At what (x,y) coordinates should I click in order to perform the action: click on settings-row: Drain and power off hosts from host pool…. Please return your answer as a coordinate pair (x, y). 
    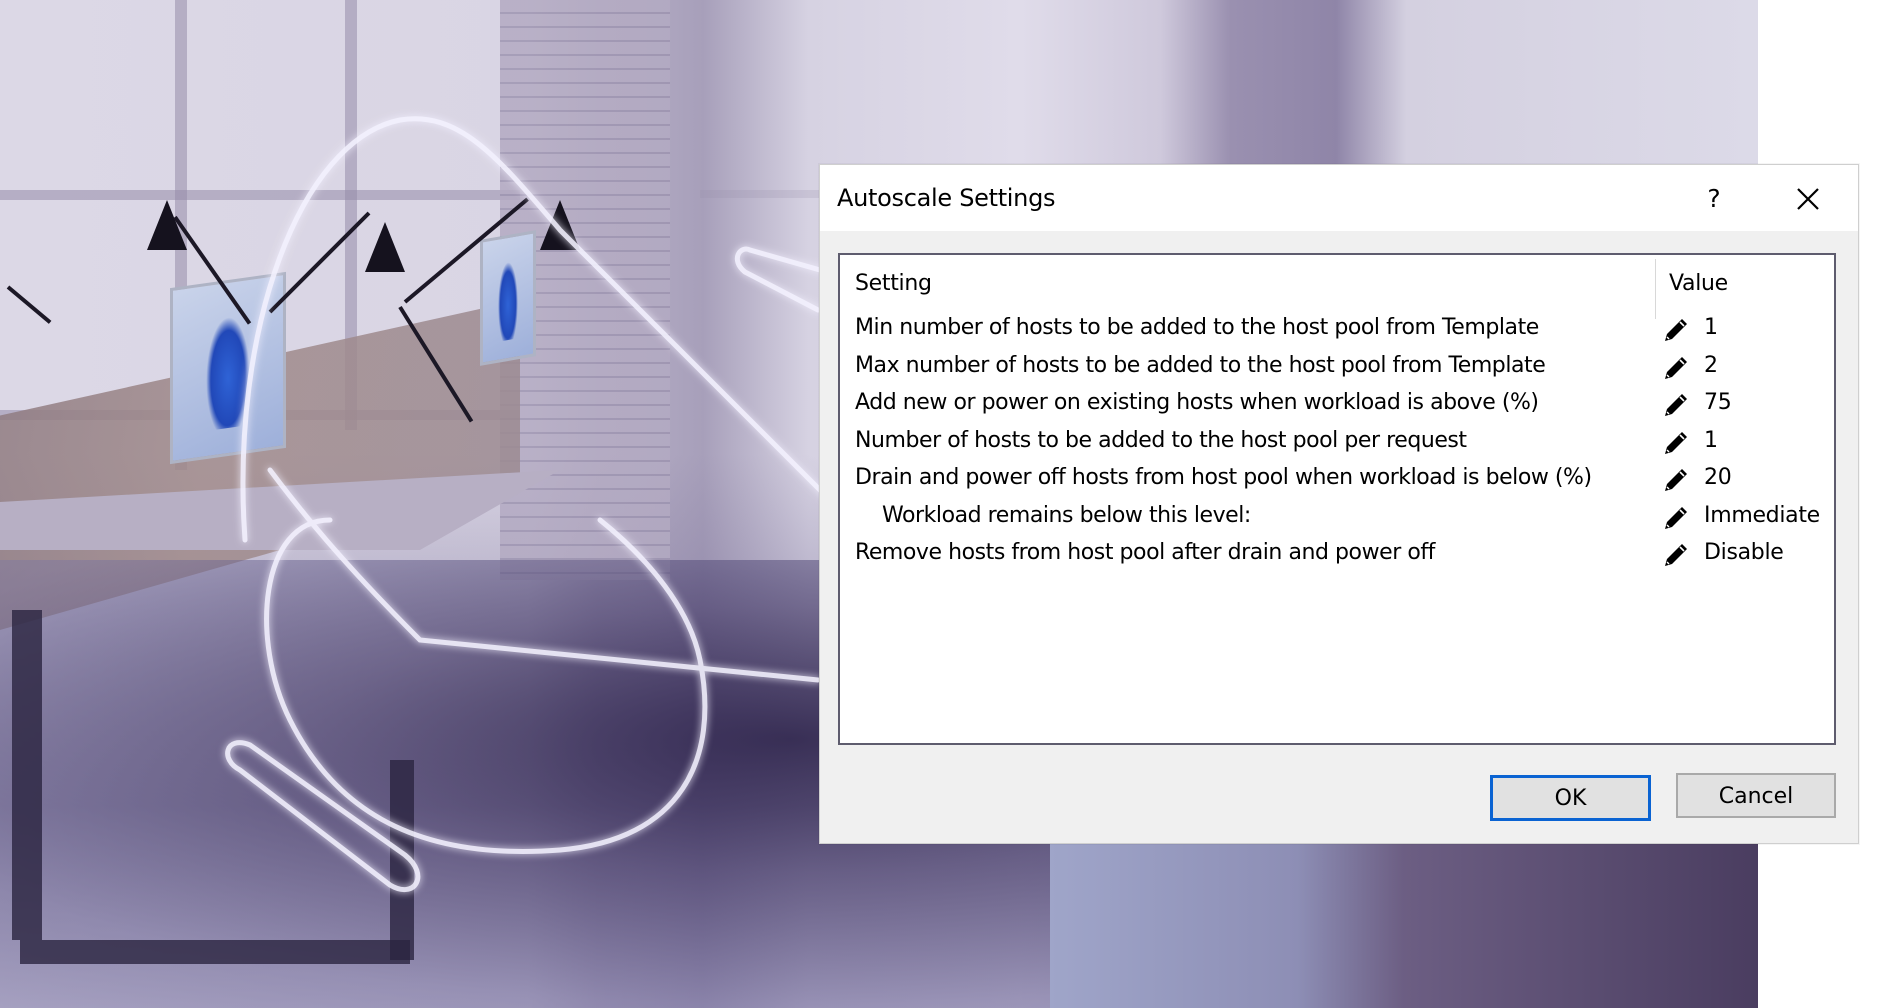
    Looking at the image, I should click on (1337, 479).